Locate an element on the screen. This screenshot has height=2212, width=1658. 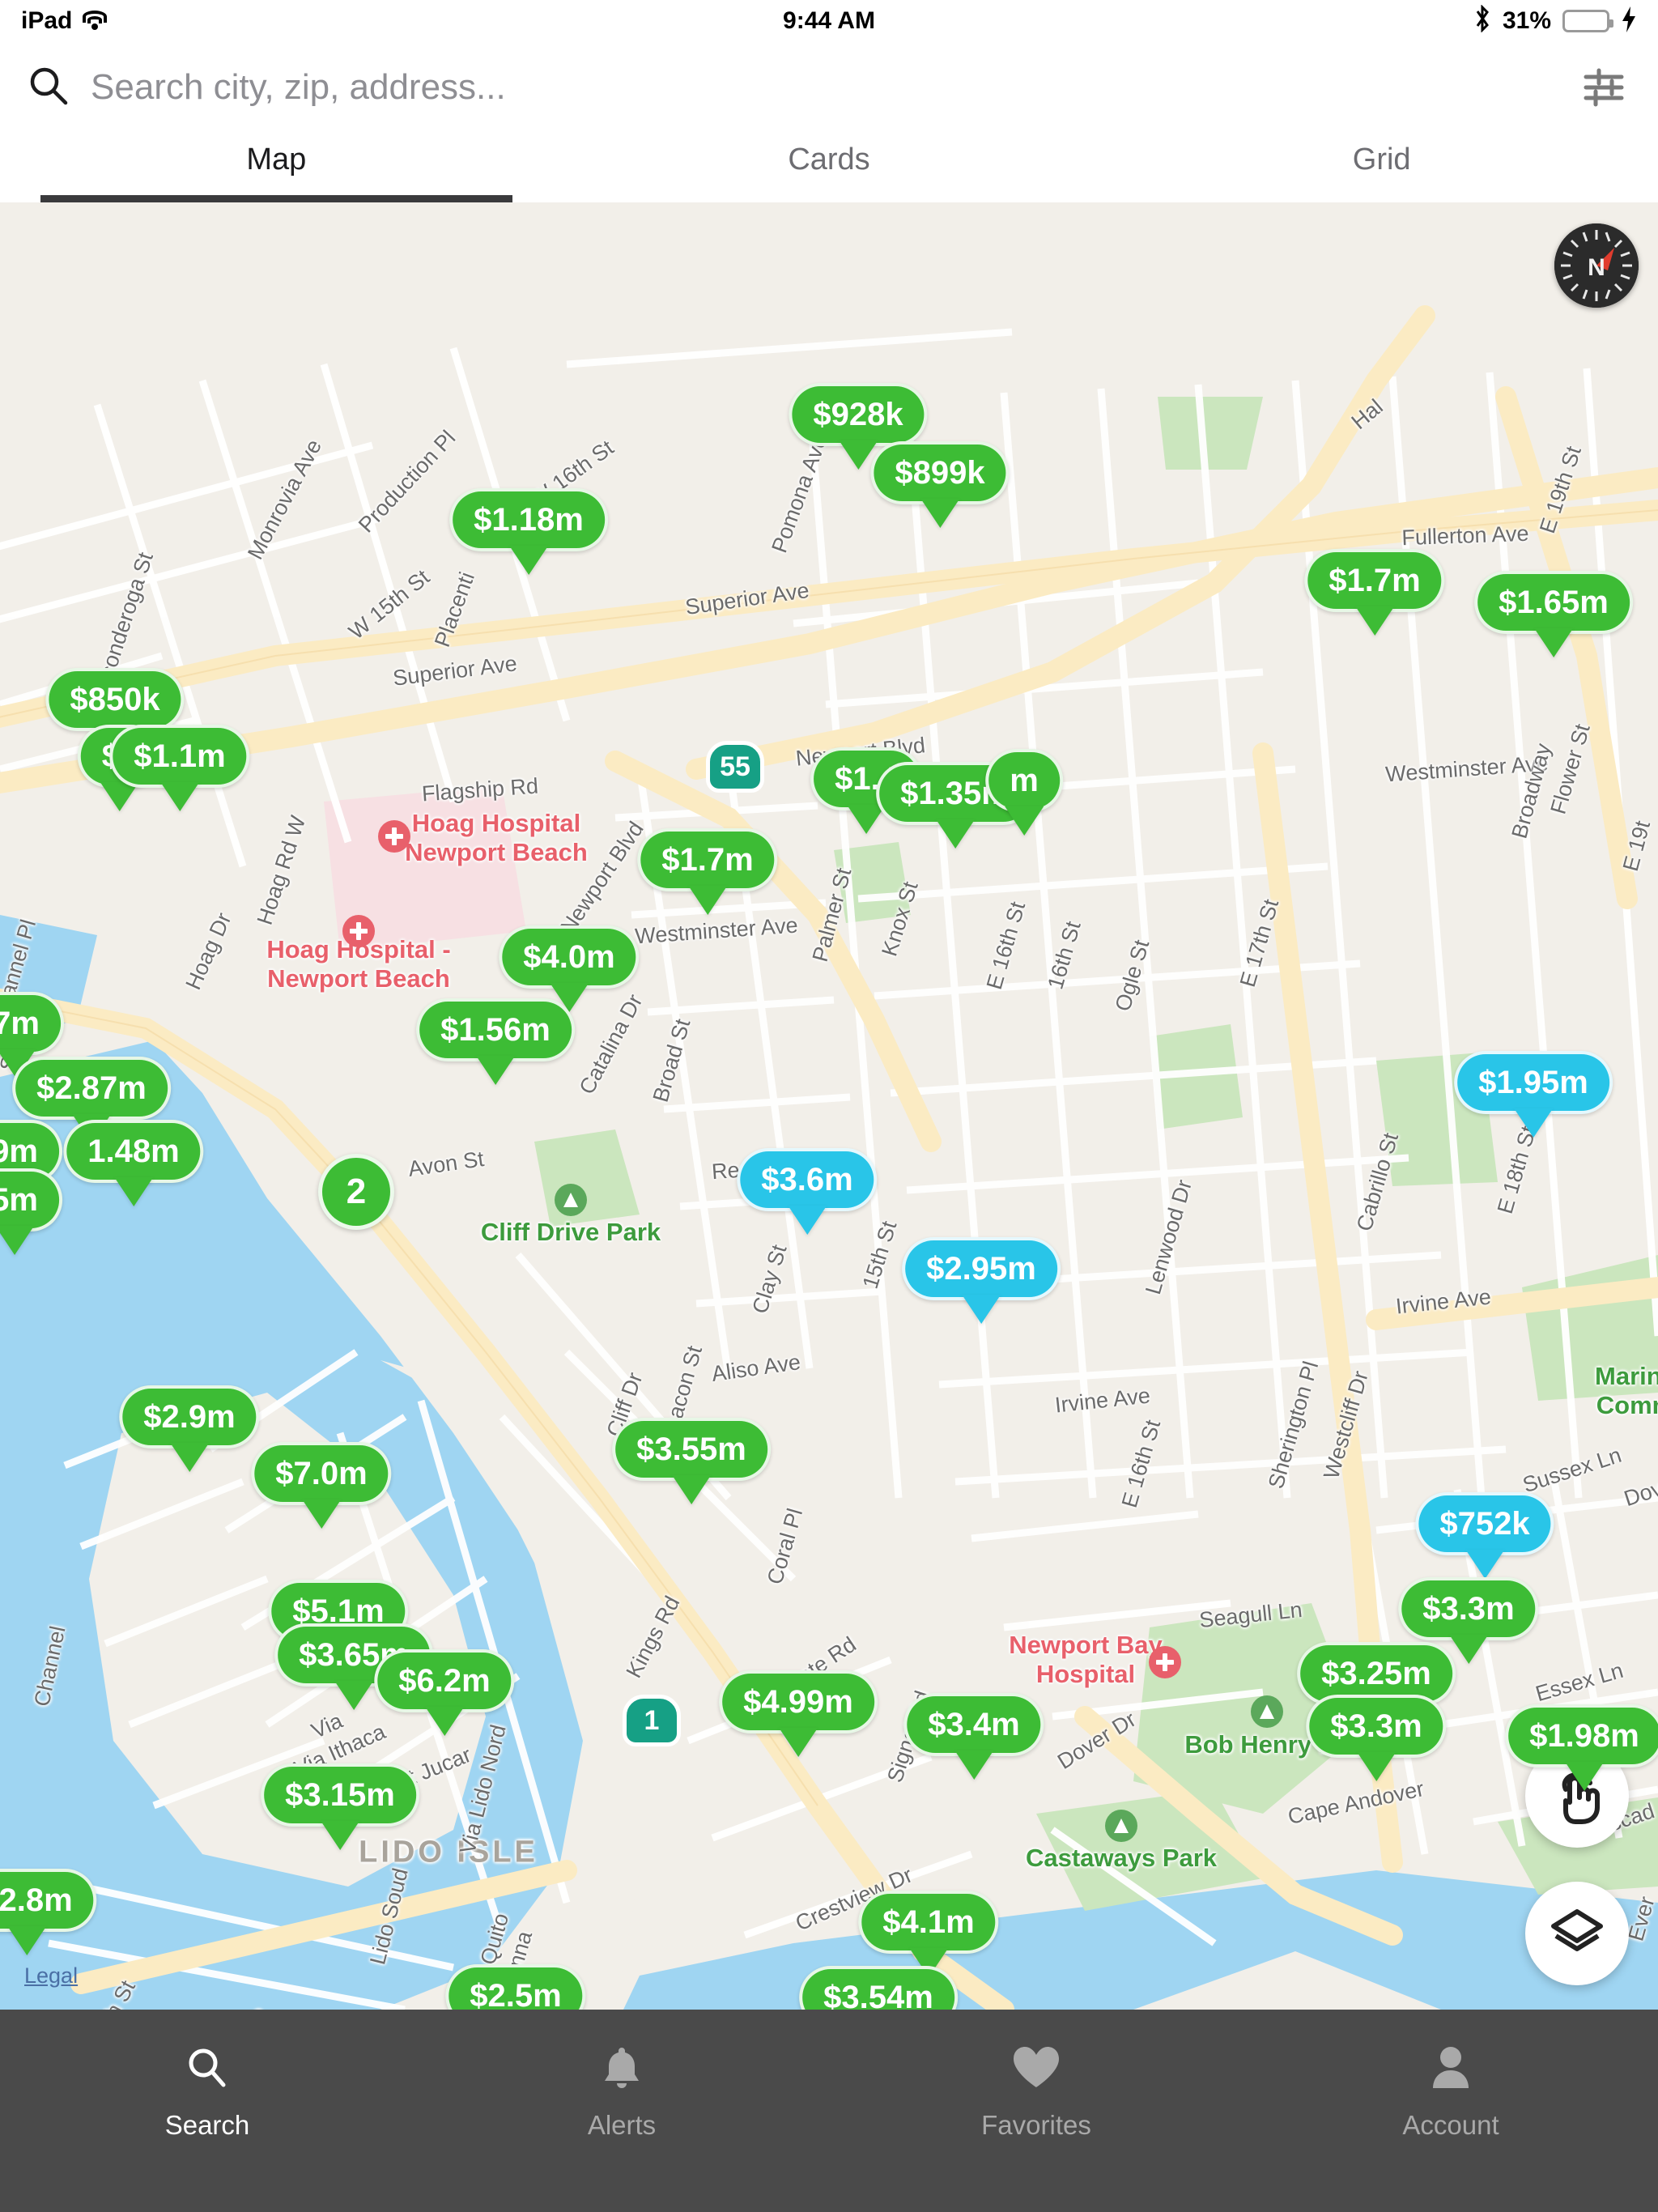
pin-price-label: 1.48m is located at coordinates (133, 1152).